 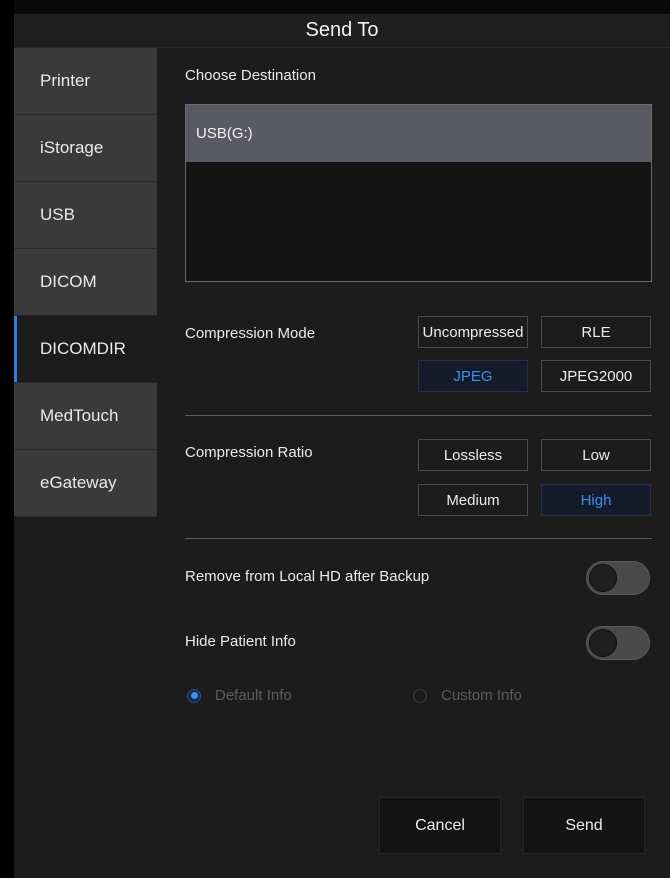 I want to click on compression-ratio-label: Compression Ratio, so click(x=249, y=452).